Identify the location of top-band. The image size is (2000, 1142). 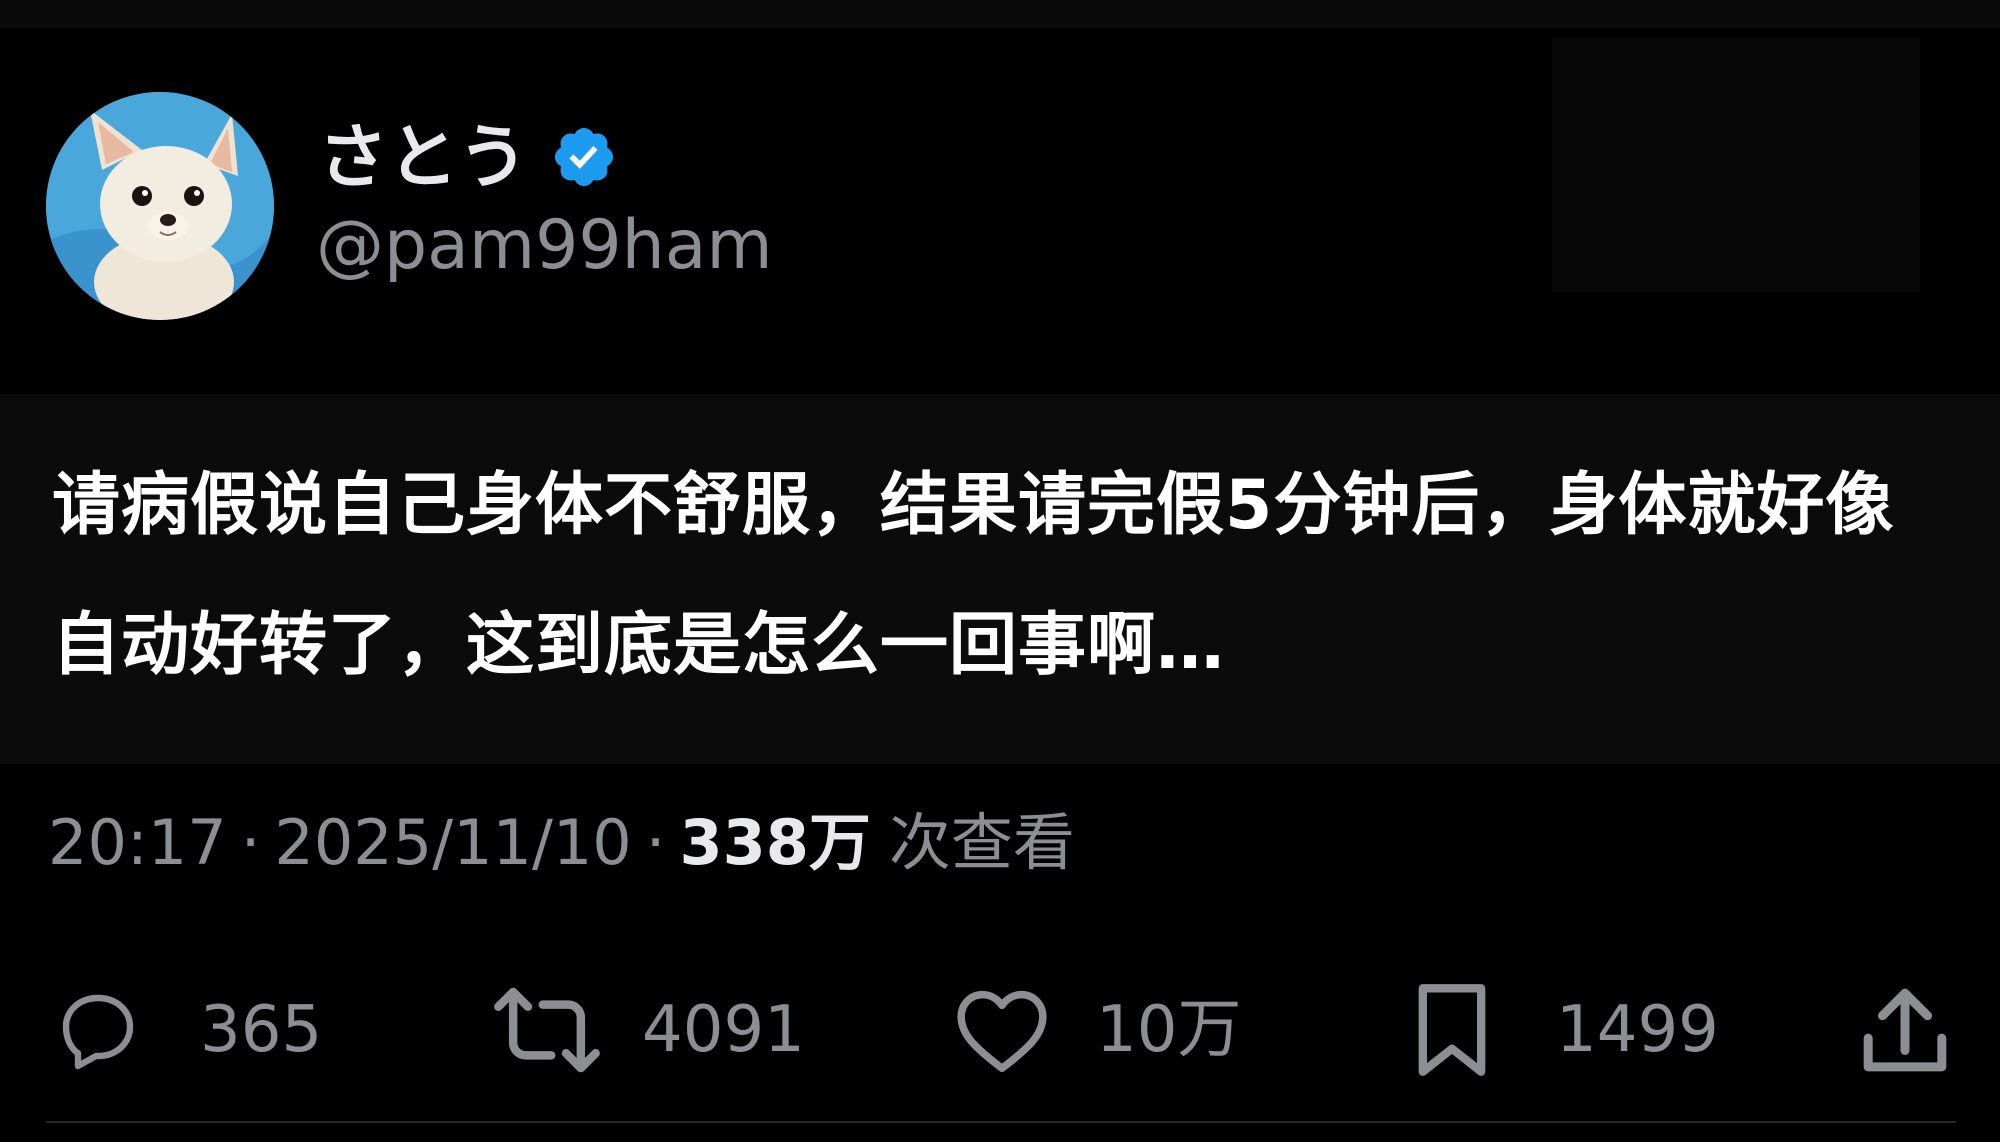
(1000, 14).